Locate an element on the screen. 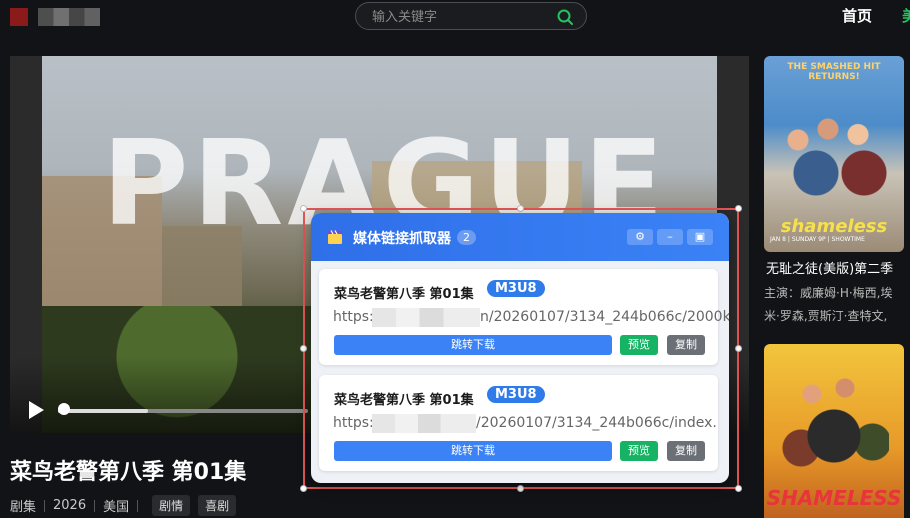 This screenshot has width=910, height=518. close-button: ▣ is located at coordinates (700, 237).